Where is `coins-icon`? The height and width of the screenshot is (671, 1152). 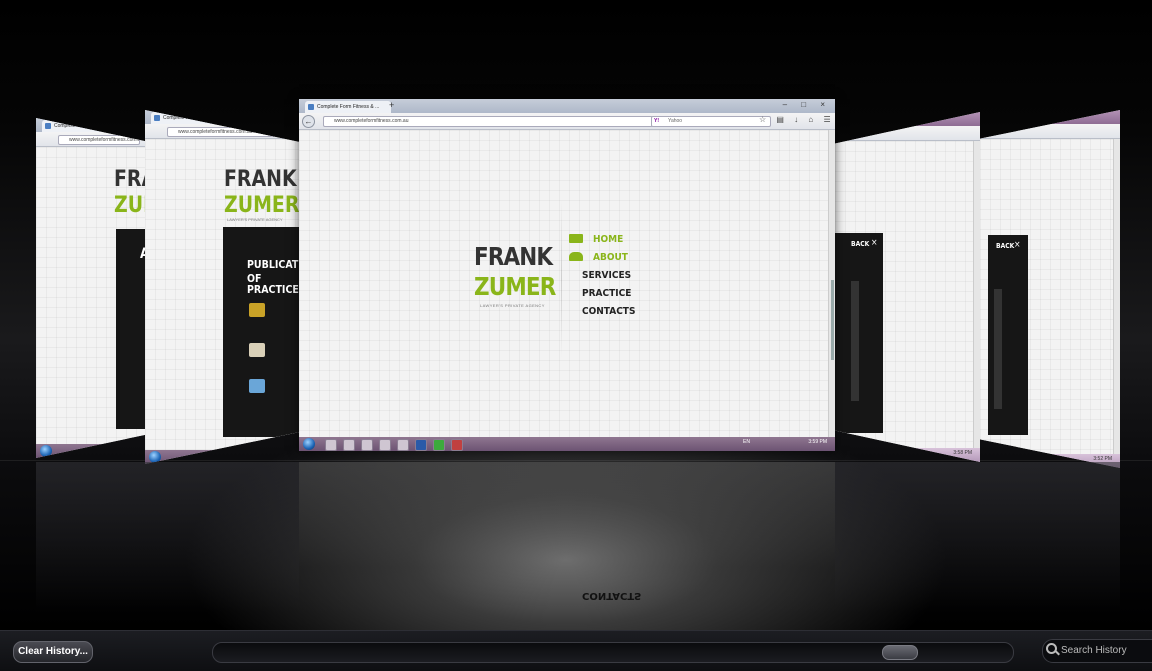
coins-icon is located at coordinates (257, 310).